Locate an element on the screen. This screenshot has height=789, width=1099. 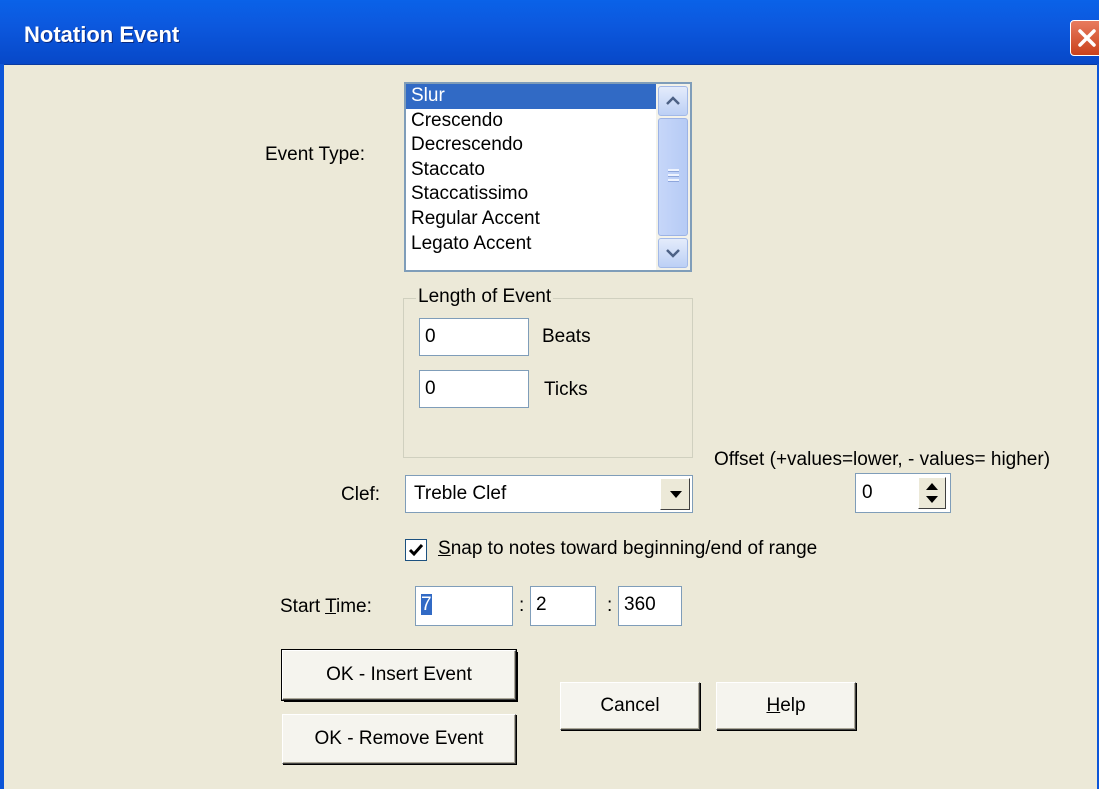
dropdown-arrow-icon is located at coordinates (676, 494).